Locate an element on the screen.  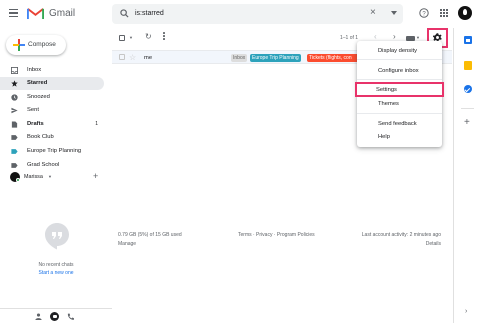
select-all-checkbox is located at coordinates (122, 38).